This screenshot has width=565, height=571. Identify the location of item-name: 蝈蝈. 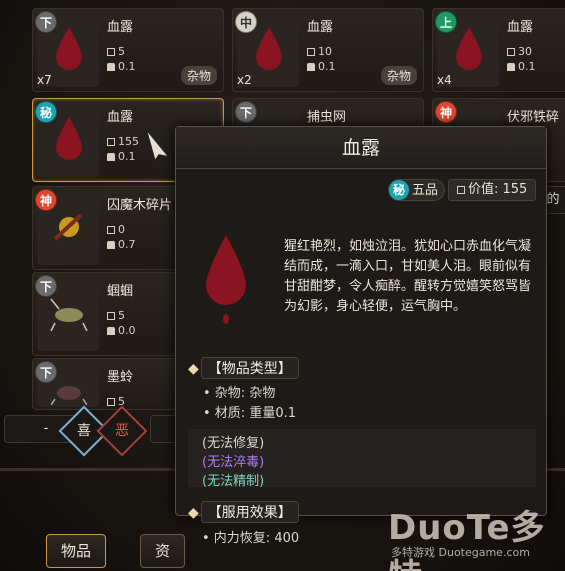
(120, 291).